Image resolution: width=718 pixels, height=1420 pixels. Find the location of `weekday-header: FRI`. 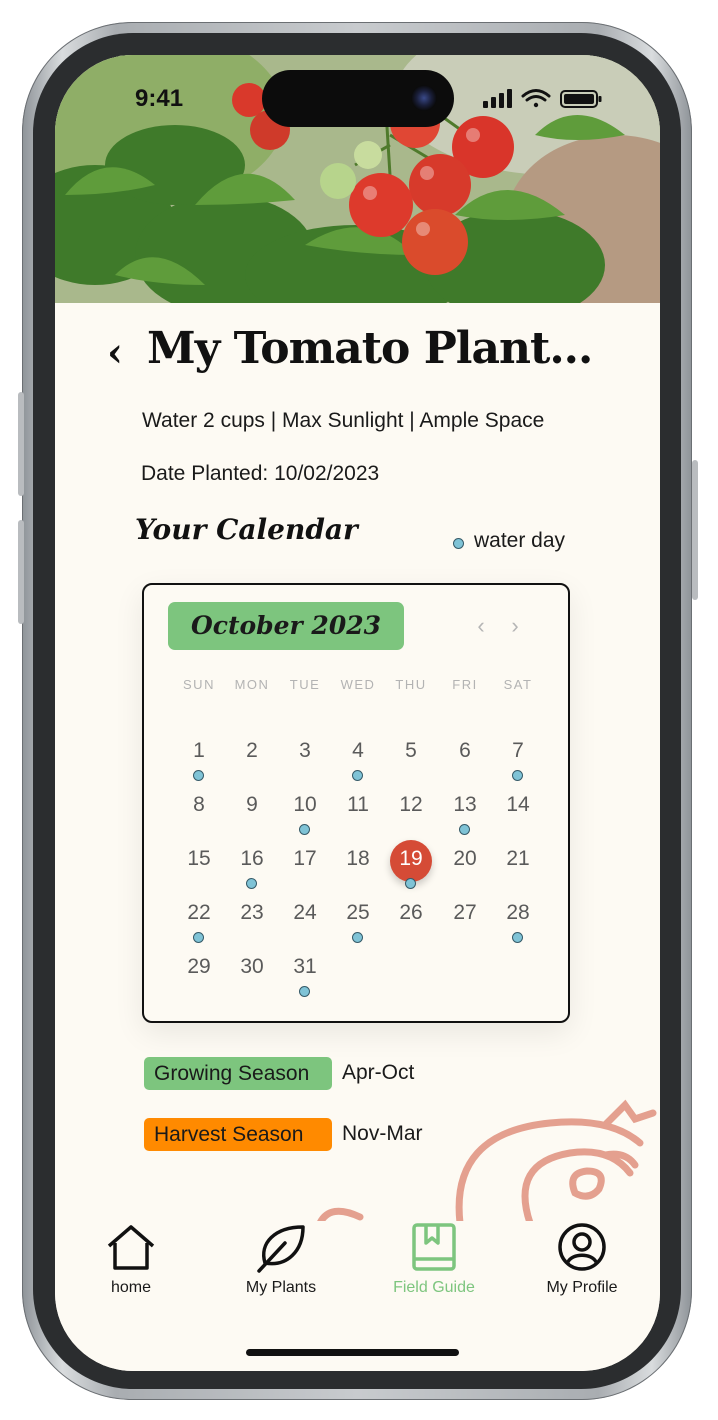

weekday-header: FRI is located at coordinates (465, 684).